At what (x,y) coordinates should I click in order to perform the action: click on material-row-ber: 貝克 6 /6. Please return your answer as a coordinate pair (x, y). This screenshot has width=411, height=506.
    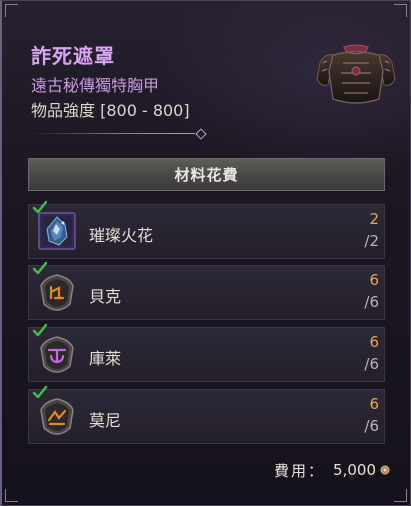
    Looking at the image, I should click on (206, 290).